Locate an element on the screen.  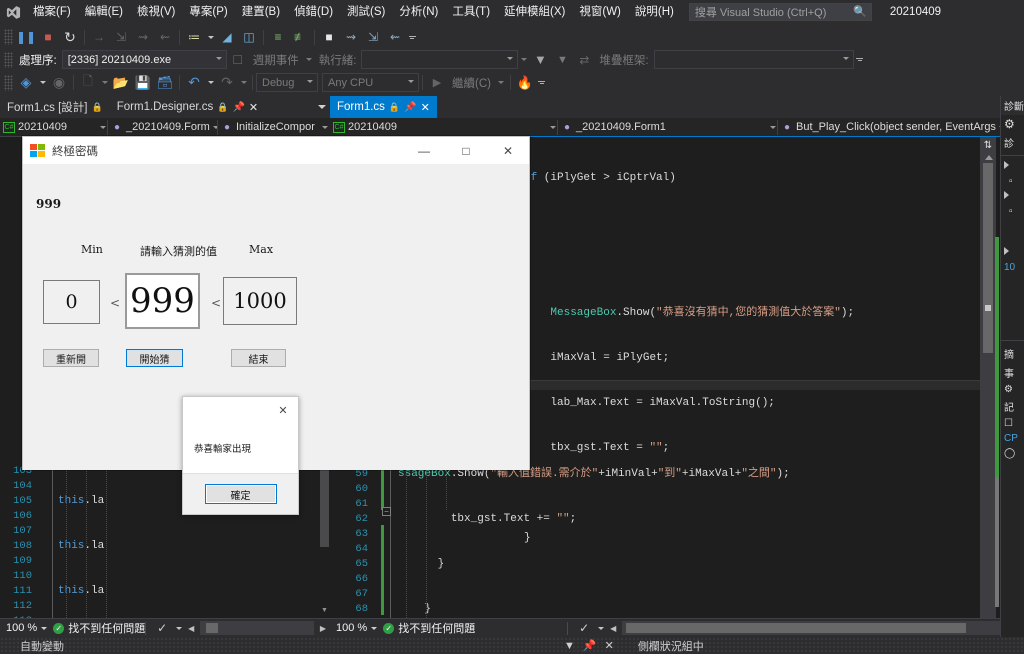
navbar-class-dropdown: ● _20210409.Form is located at coordinates (163, 127).